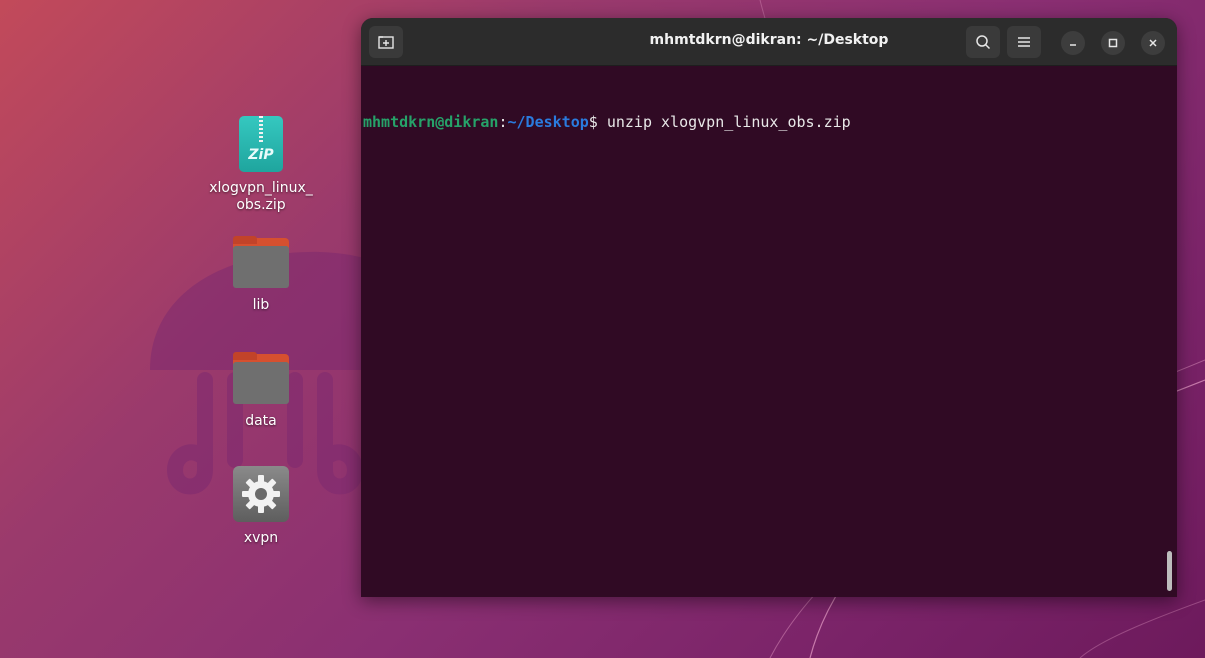  I want to click on desktop-icon-label: data, so click(261, 421).